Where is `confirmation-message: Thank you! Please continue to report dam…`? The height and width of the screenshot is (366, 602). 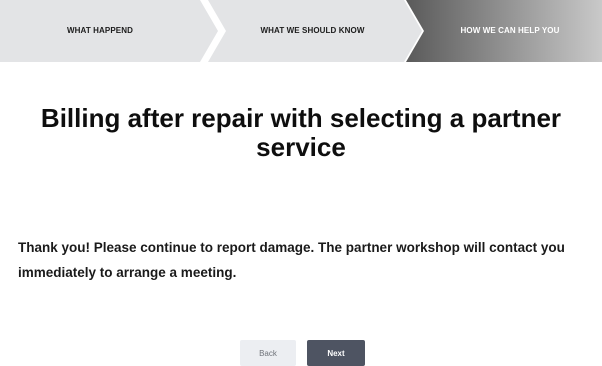
confirmation-message: Thank you! Please continue to report dam… is located at coordinates (291, 260).